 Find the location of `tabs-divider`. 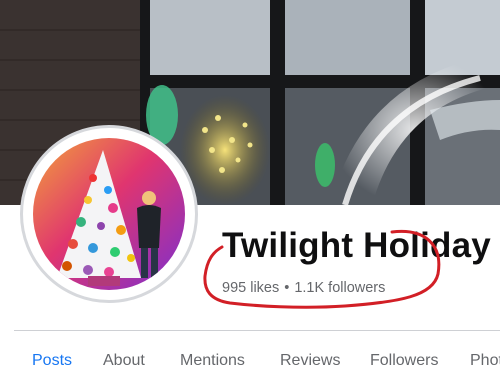

tabs-divider is located at coordinates (257, 330).